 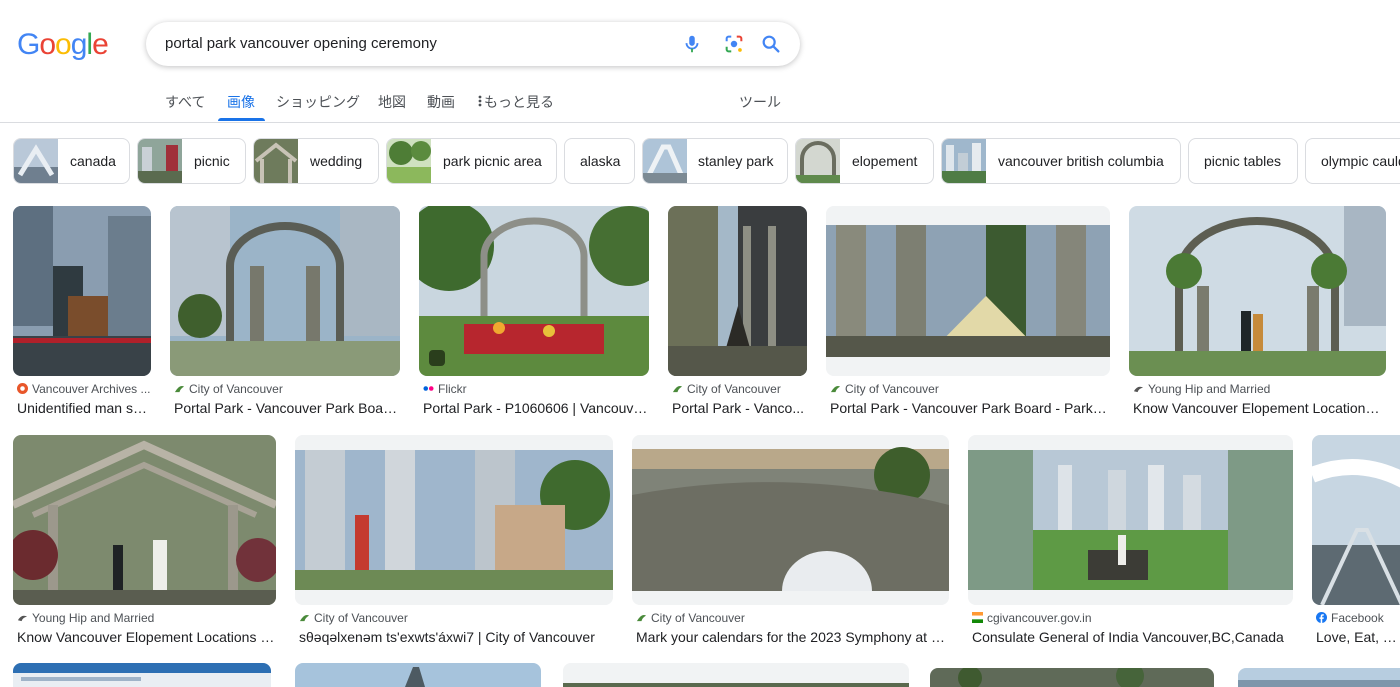 What do you see at coordinates (301, 43) in the screenshot?
I see `search-input: portal park vancouver opening ceremony` at bounding box center [301, 43].